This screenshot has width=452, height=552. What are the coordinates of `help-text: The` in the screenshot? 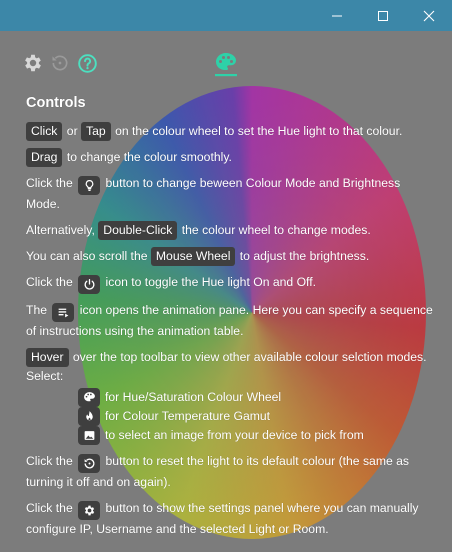 It's located at (37, 310).